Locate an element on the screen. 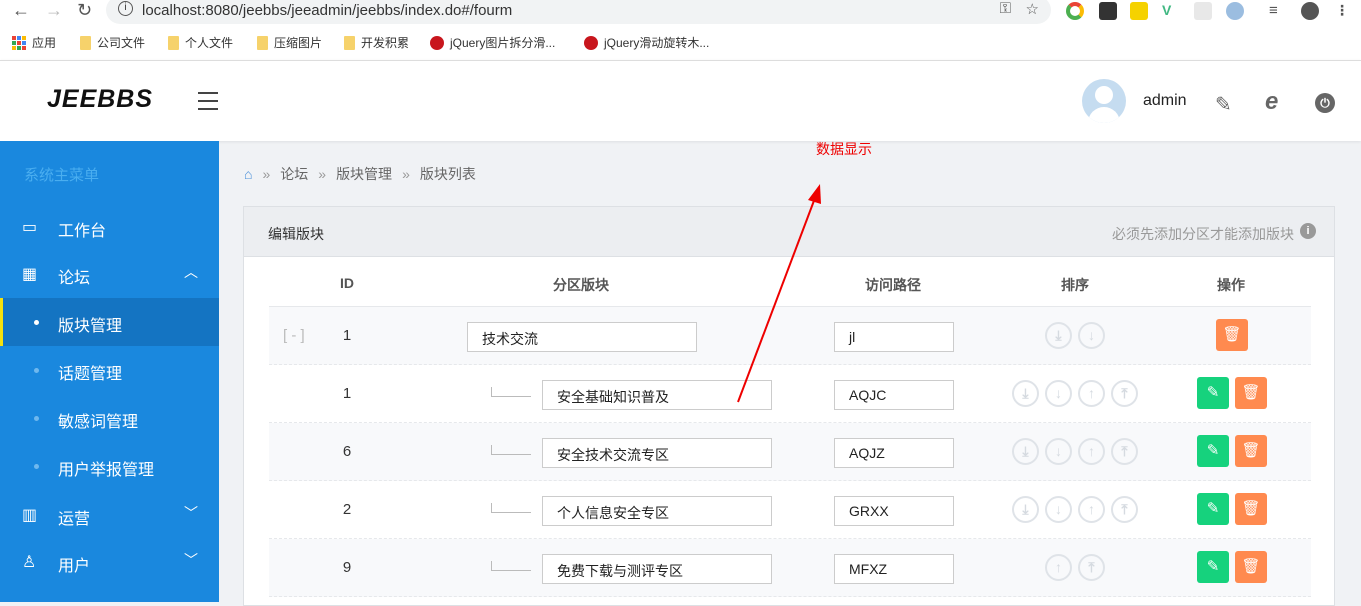 The height and width of the screenshot is (606, 1361). ie-icon: e is located at coordinates (1271, 102).